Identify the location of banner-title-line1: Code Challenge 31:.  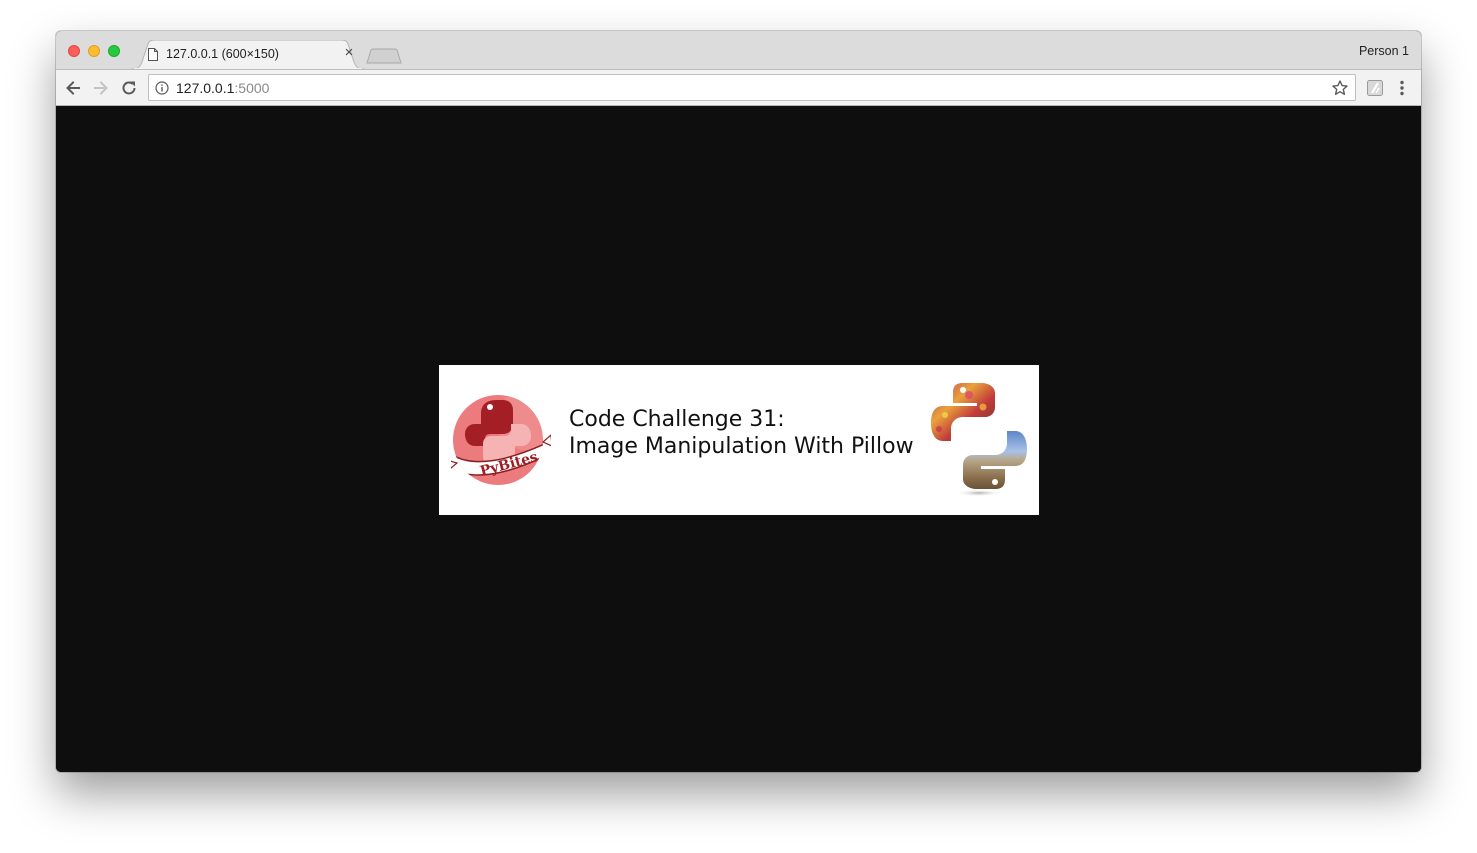
(677, 419).